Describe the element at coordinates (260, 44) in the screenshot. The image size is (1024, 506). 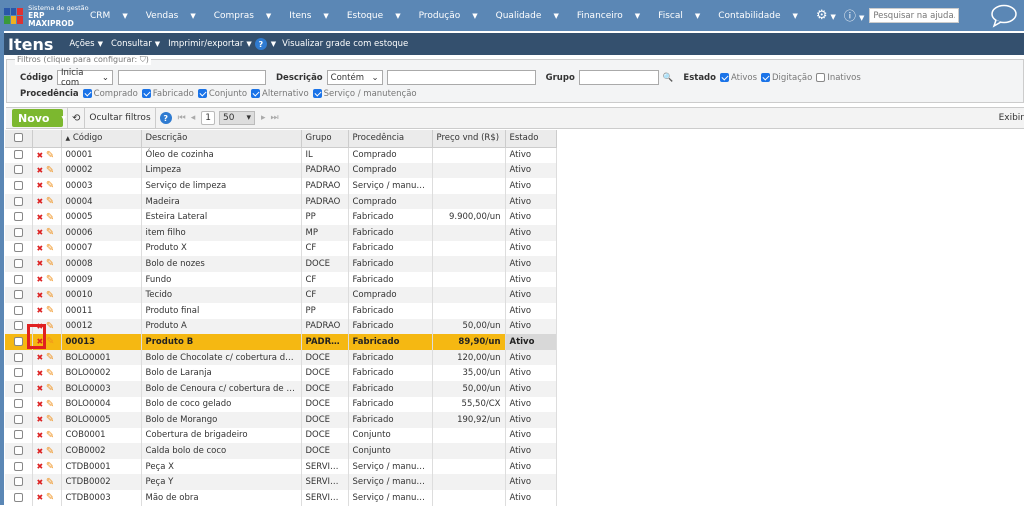
I see `help-button: ?` at that location.